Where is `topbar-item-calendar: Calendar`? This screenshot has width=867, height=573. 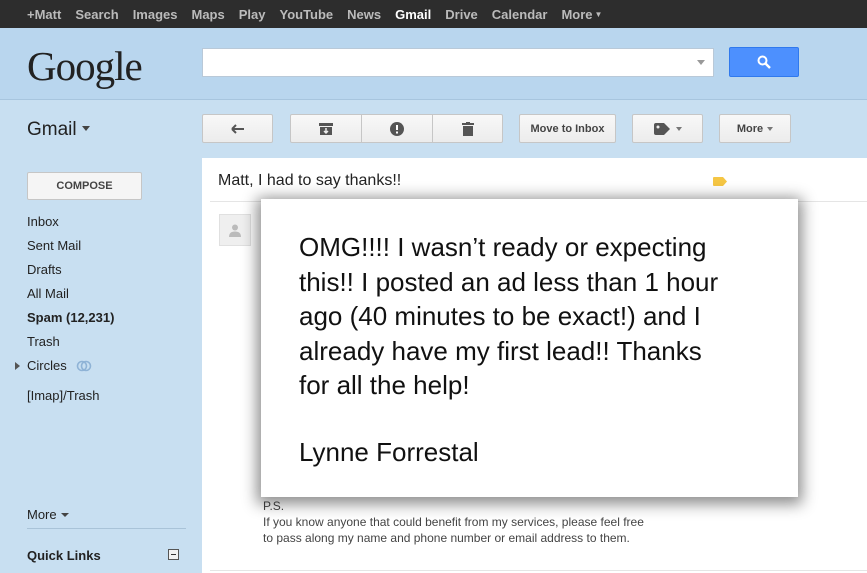 topbar-item-calendar: Calendar is located at coordinates (520, 14).